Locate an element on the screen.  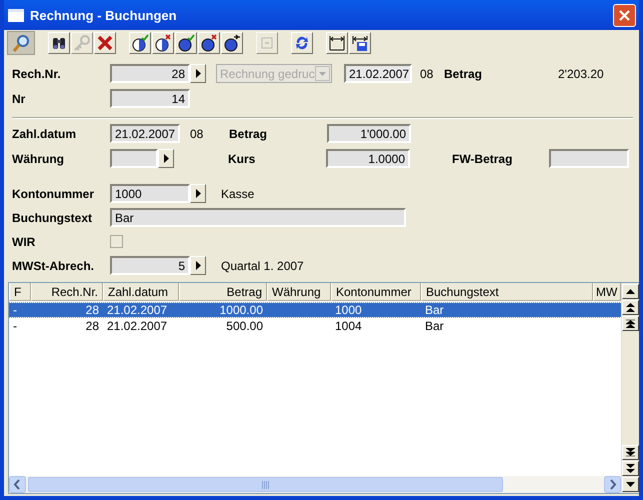
input-field: 1'000.00 is located at coordinates (369, 133).